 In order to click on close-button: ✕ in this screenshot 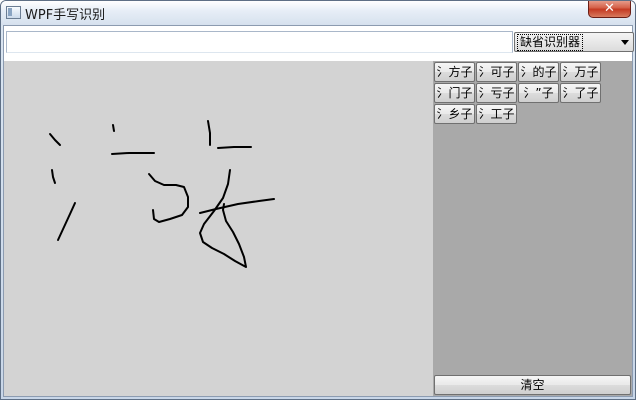, I will do `click(609, 9)`.